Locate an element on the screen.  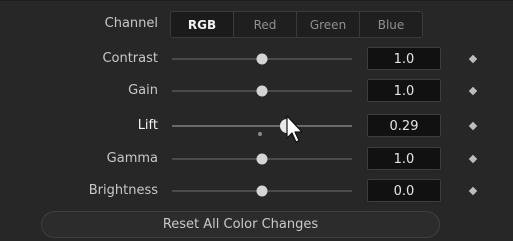
gain-value-field: 1.0 is located at coordinates (404, 90).